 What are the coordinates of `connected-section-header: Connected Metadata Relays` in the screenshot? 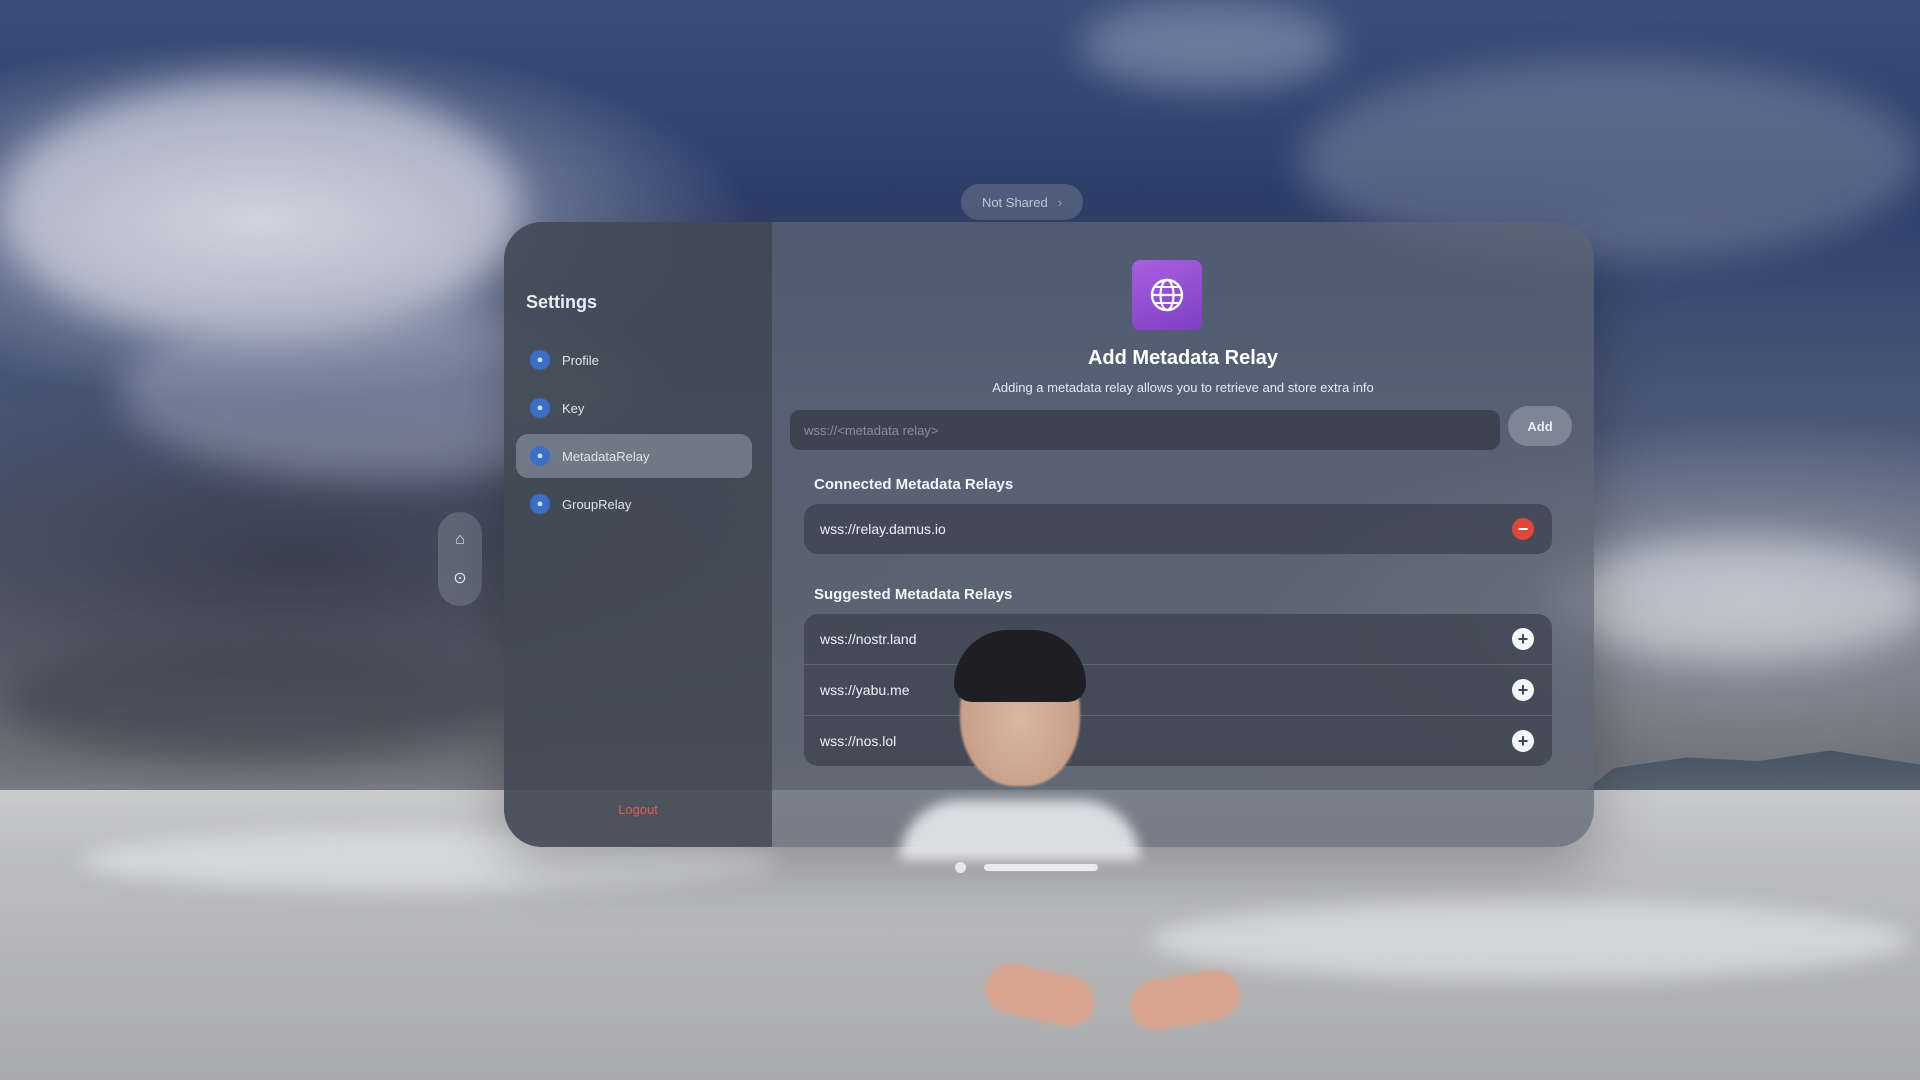 It's located at (914, 484).